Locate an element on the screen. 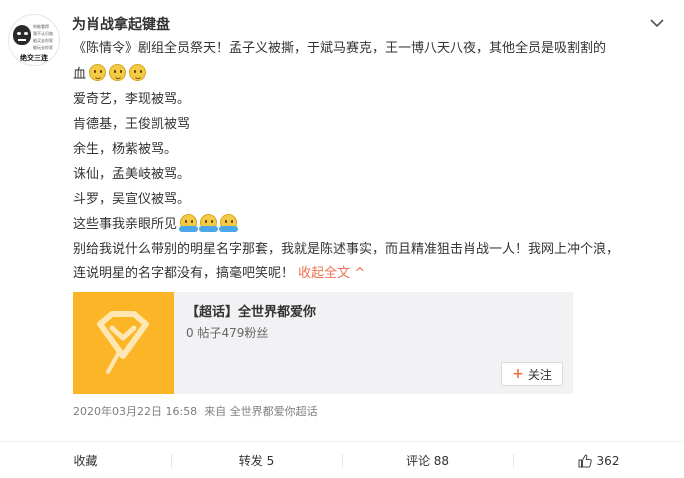 The image size is (684, 478). post-source: 来自 全世界都爱你超话 is located at coordinates (261, 411).